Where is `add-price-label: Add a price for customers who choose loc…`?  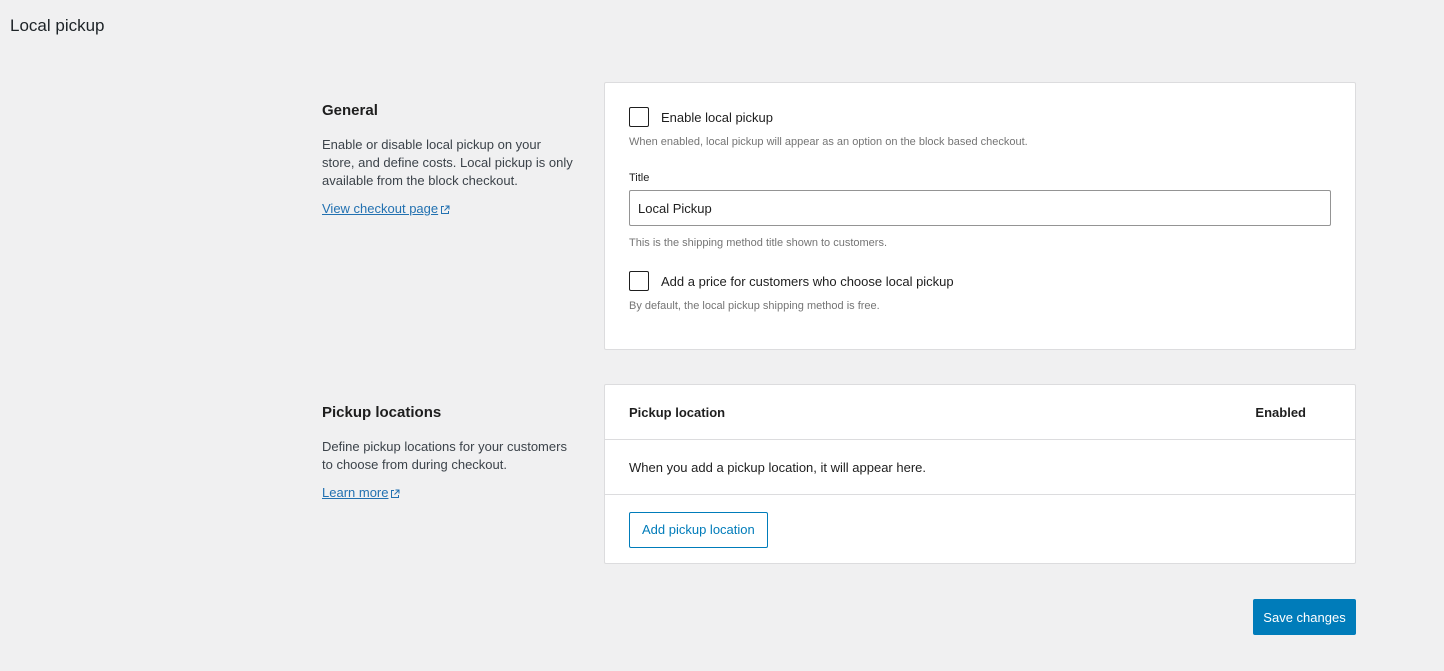
add-price-label: Add a price for customers who choose loc… is located at coordinates (807, 281).